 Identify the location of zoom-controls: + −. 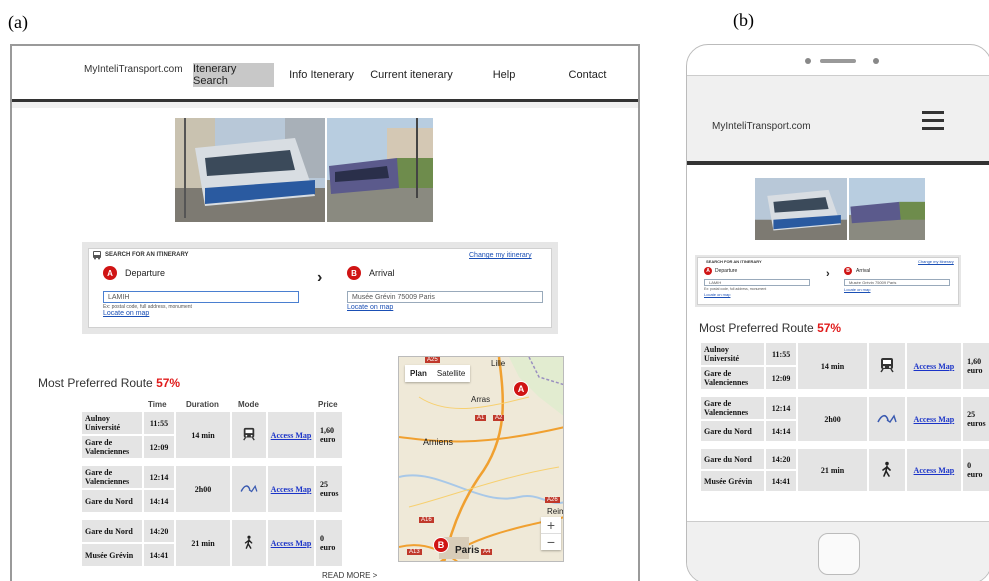
(551, 533).